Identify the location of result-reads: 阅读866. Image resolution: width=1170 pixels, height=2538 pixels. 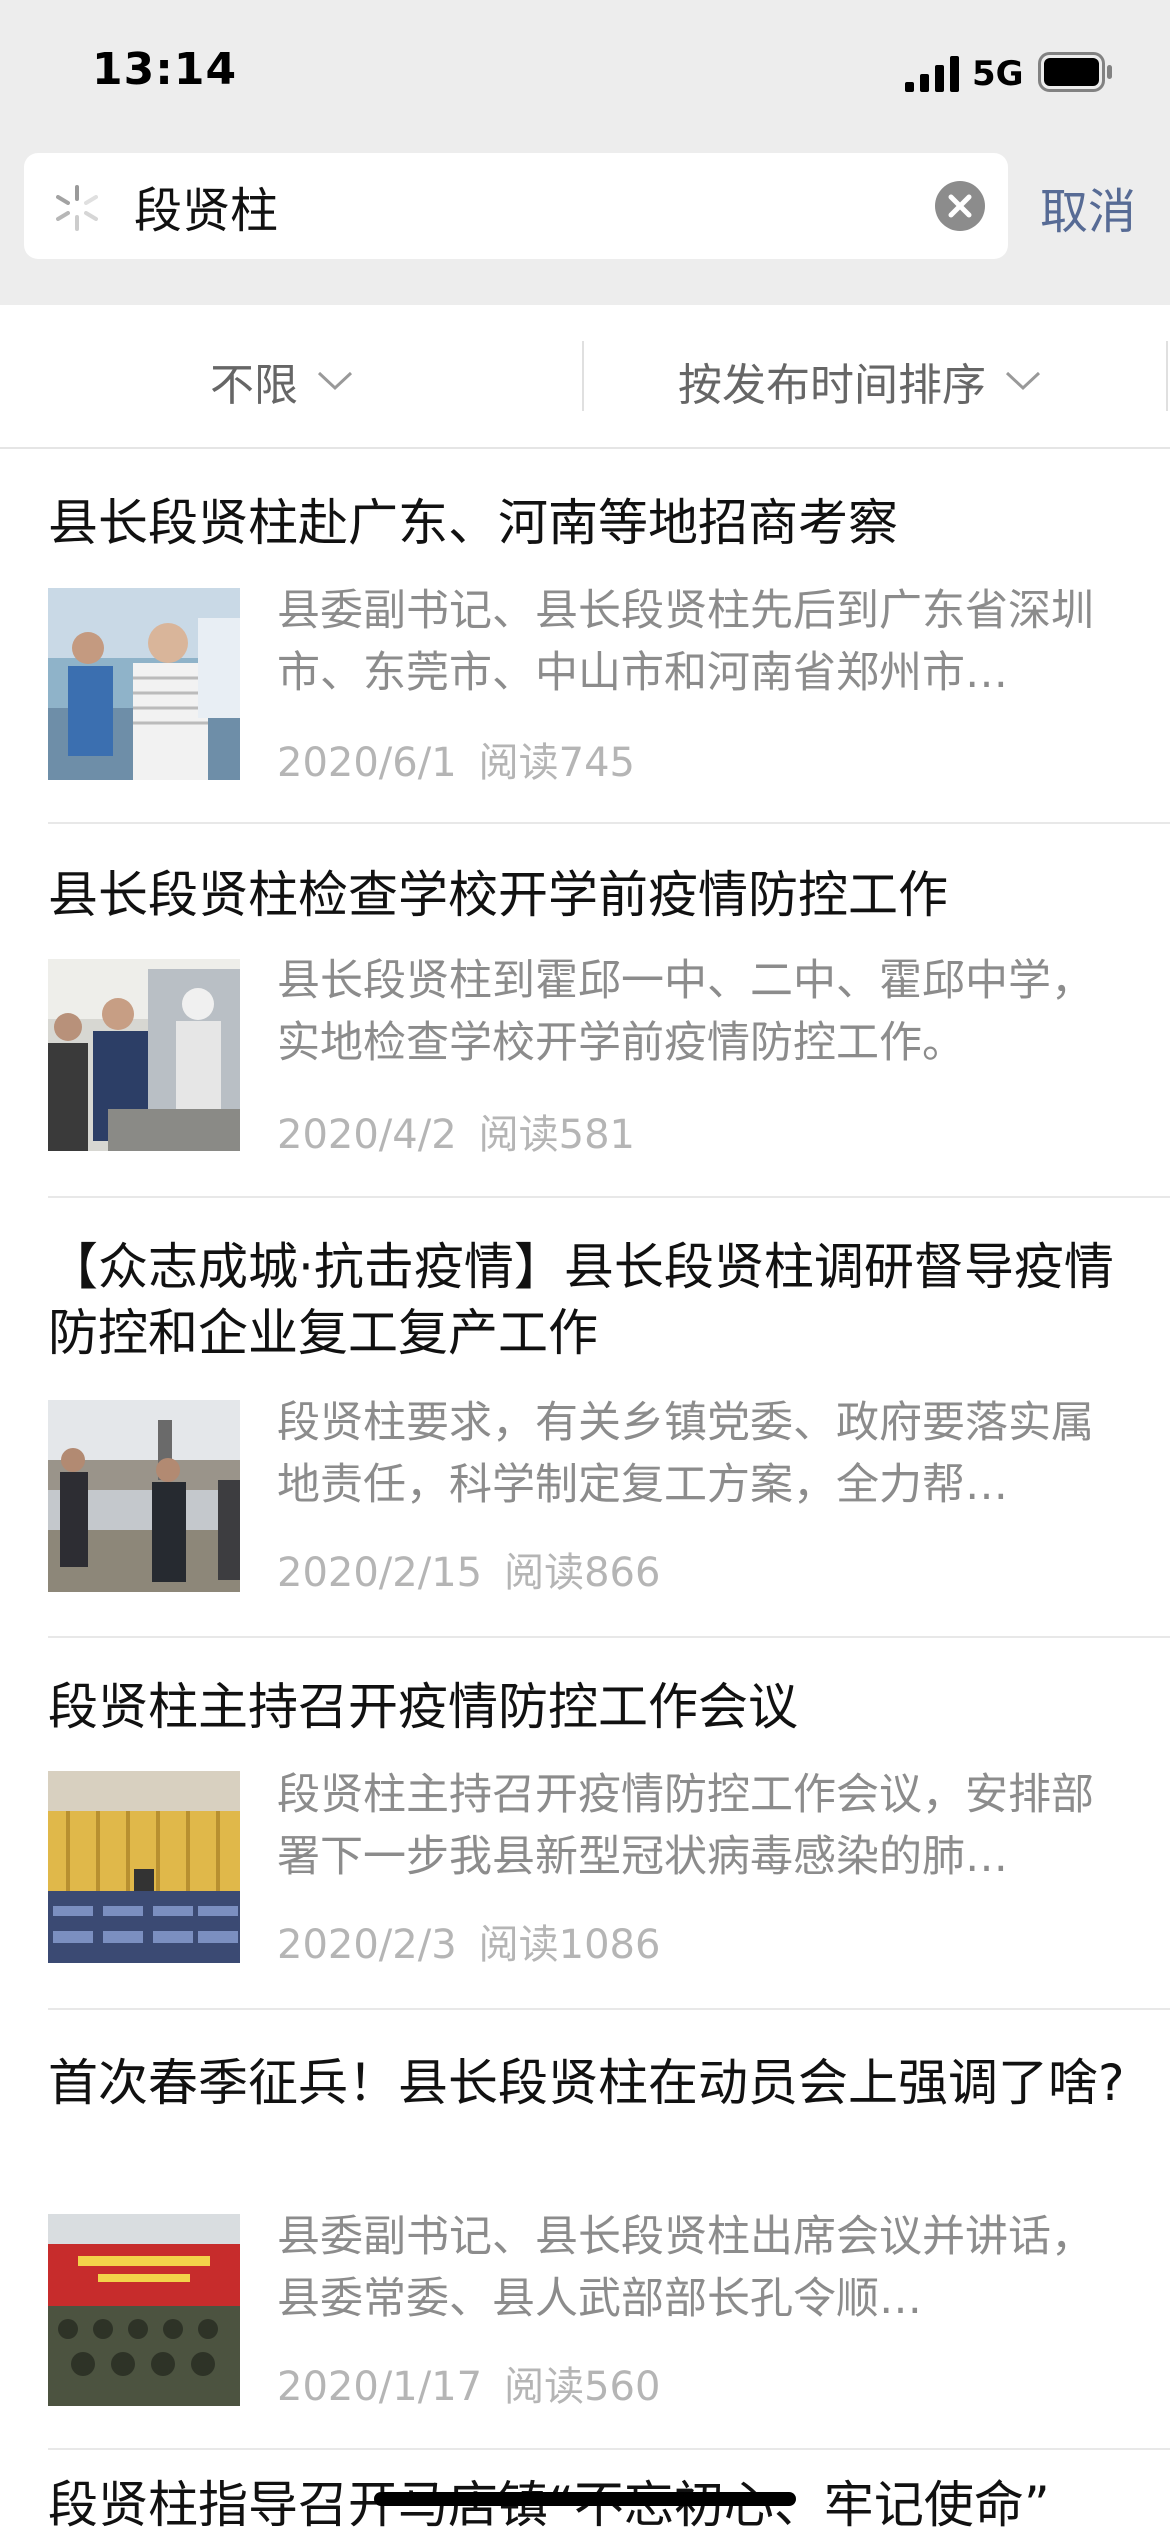
(582, 1573).